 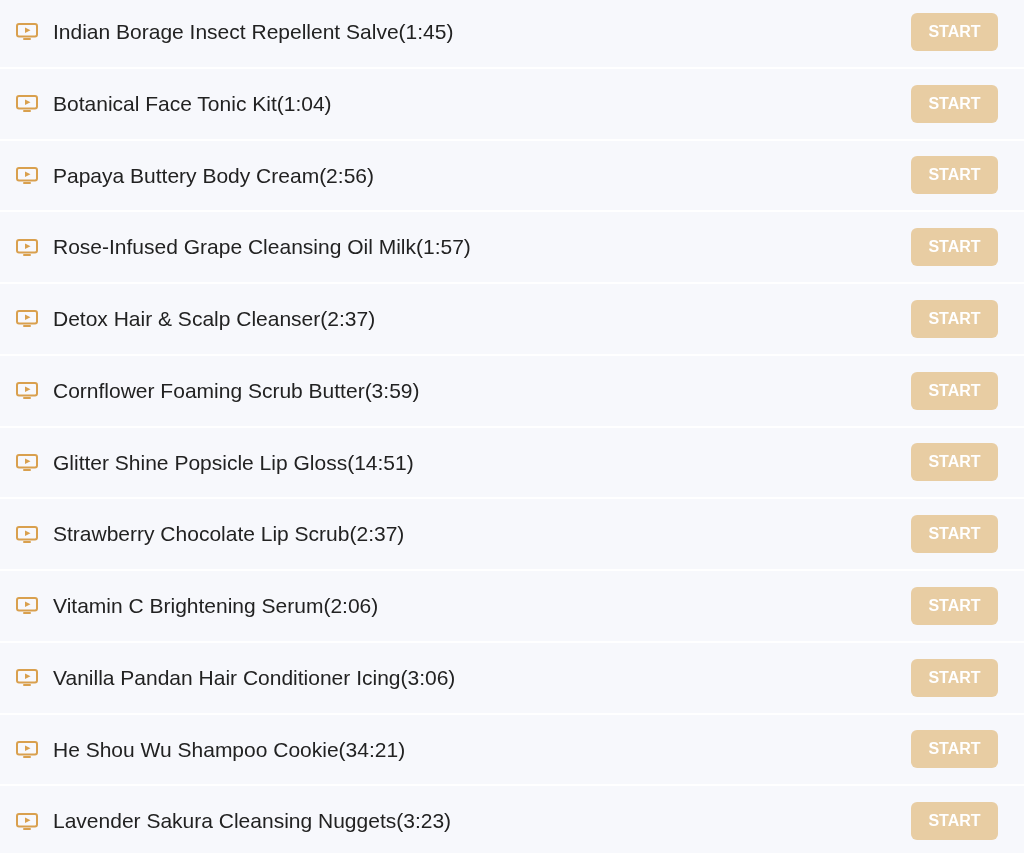 What do you see at coordinates (213, 175) in the screenshot?
I see `lesson-title: Papaya Buttery Body Cream(2:56)` at bounding box center [213, 175].